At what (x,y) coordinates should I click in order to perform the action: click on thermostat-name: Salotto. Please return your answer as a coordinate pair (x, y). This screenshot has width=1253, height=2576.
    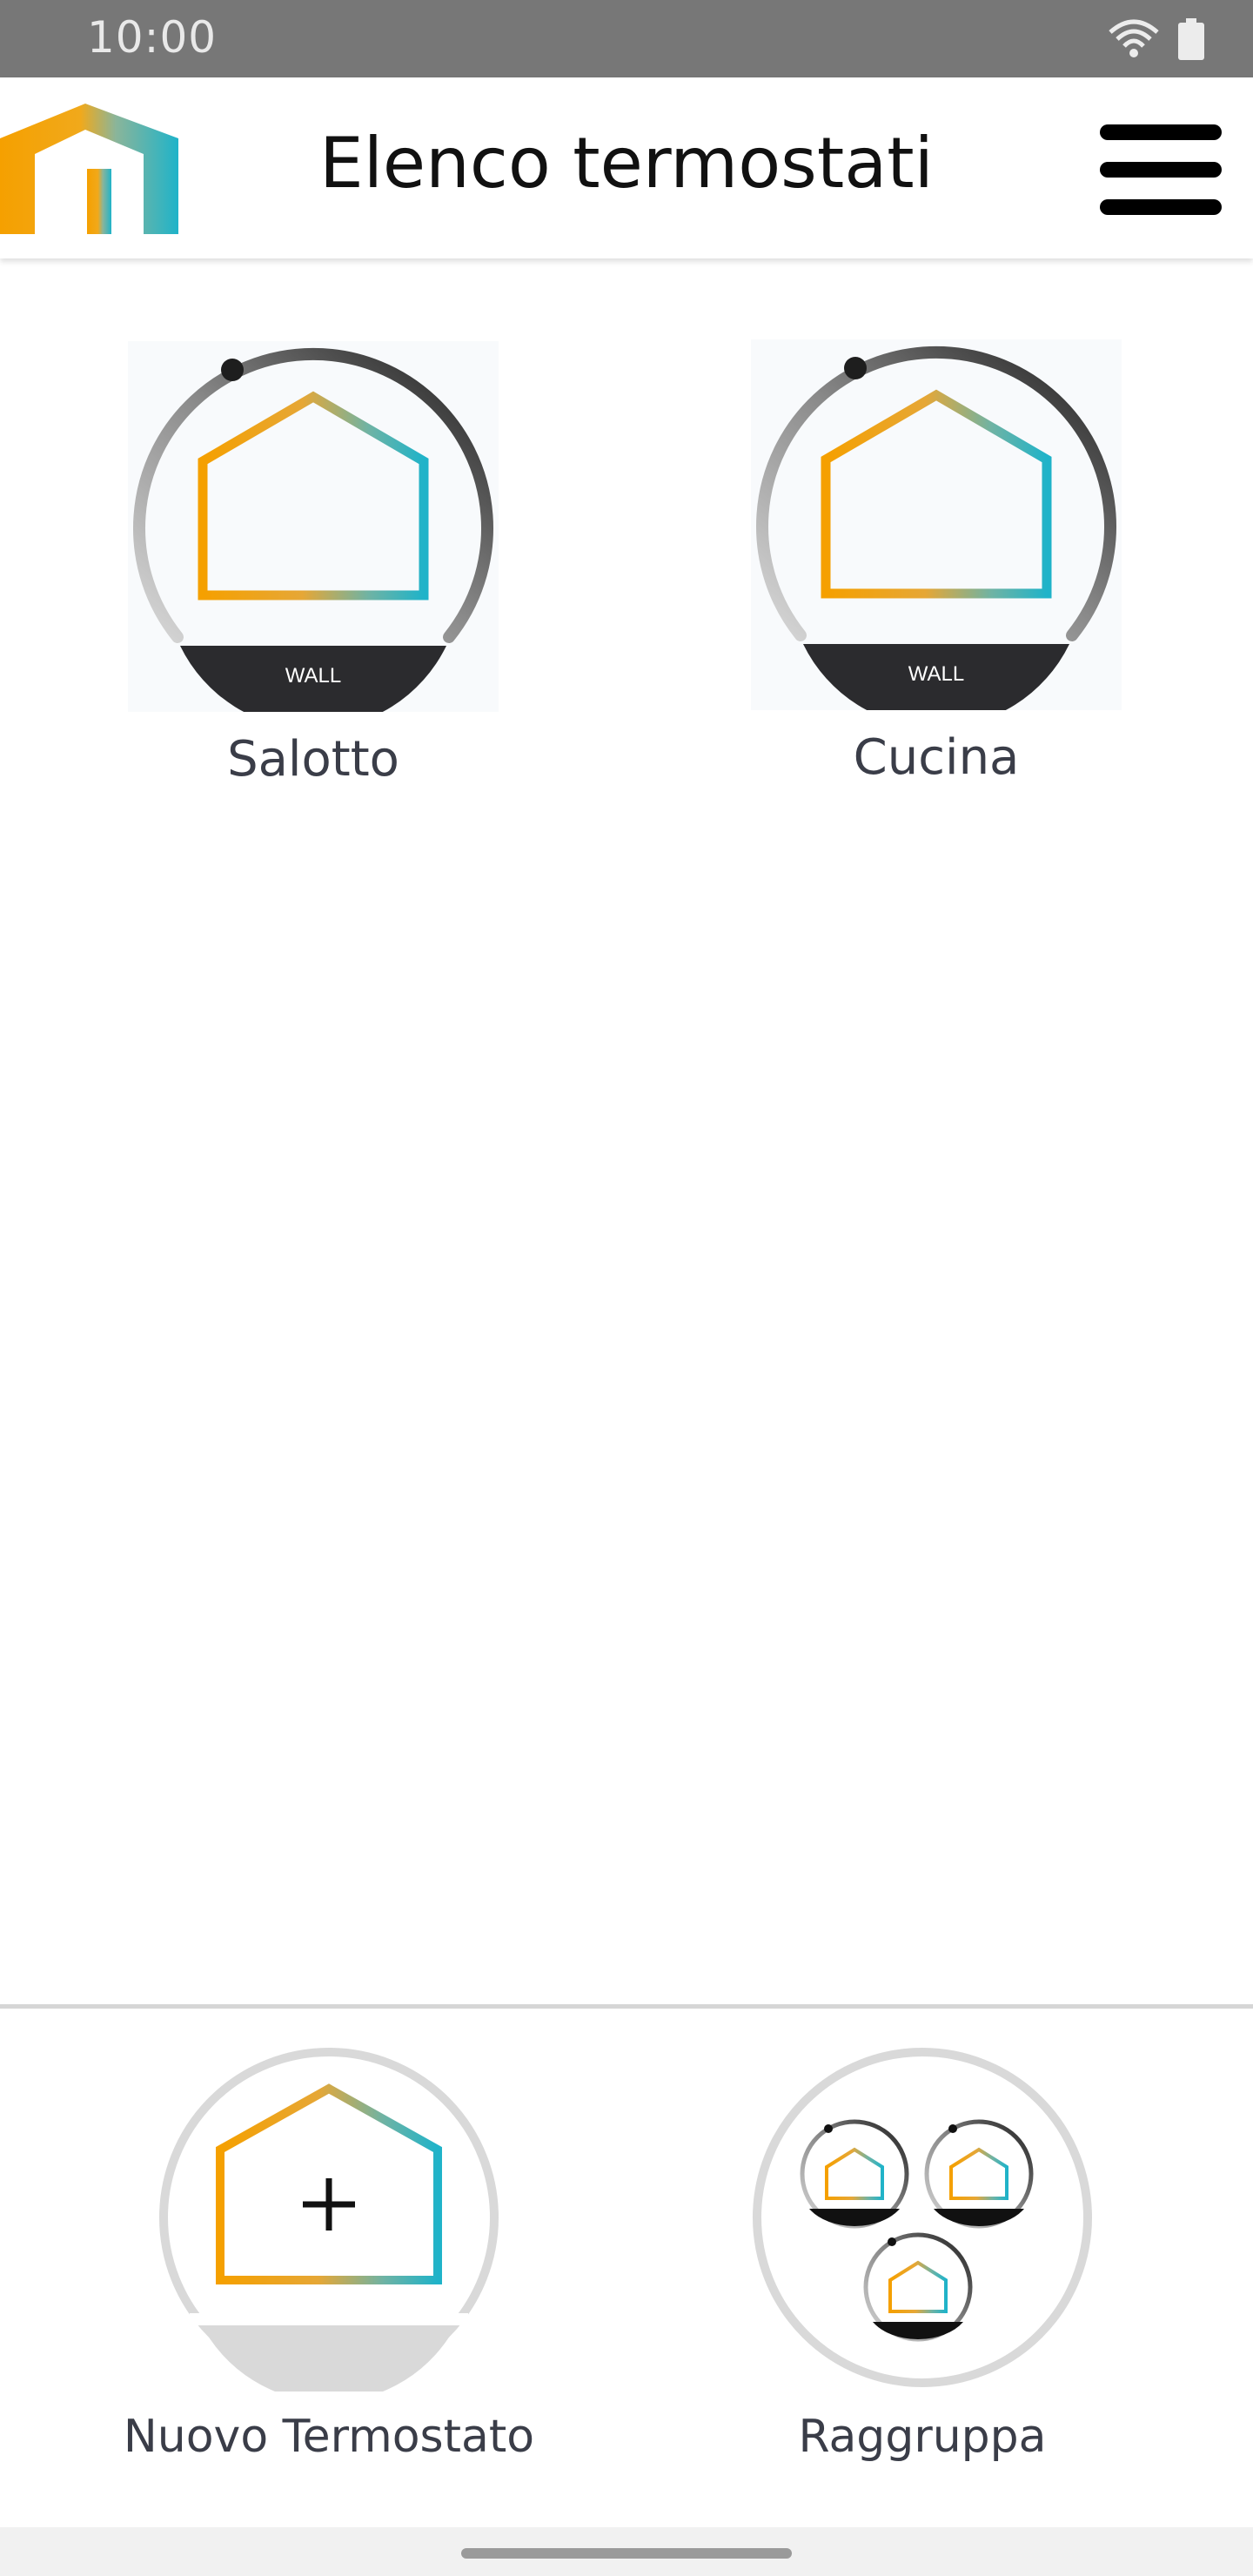
    Looking at the image, I should click on (313, 759).